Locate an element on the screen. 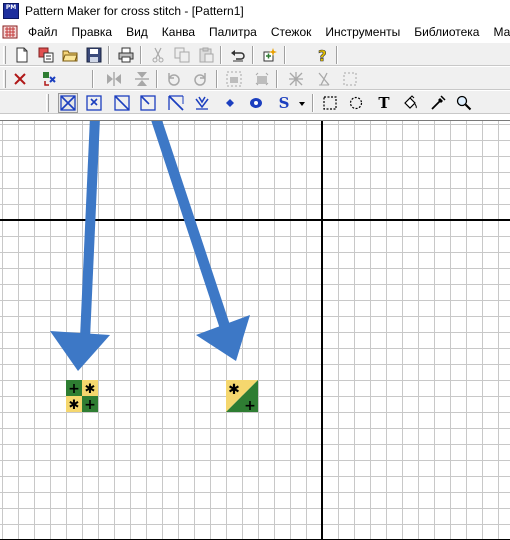  menu-view: Вид is located at coordinates (137, 32).